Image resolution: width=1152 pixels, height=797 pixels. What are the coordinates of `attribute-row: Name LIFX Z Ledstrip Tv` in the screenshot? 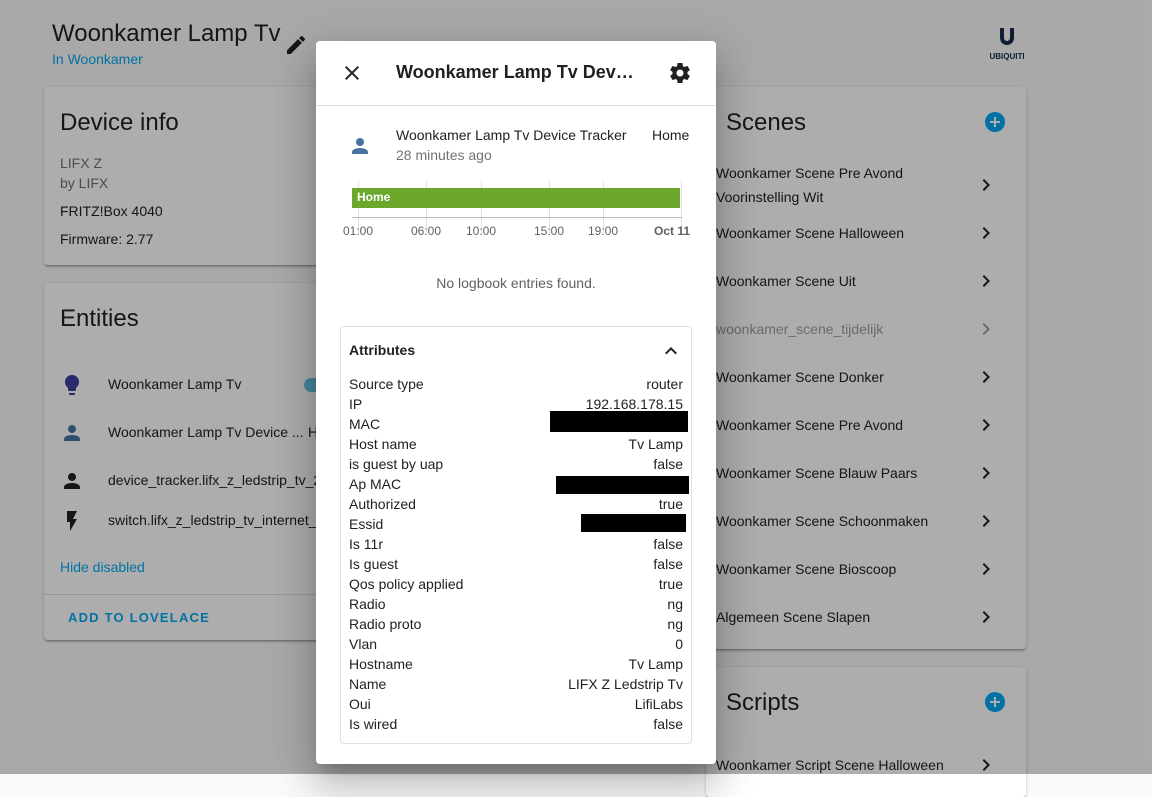 It's located at (516, 684).